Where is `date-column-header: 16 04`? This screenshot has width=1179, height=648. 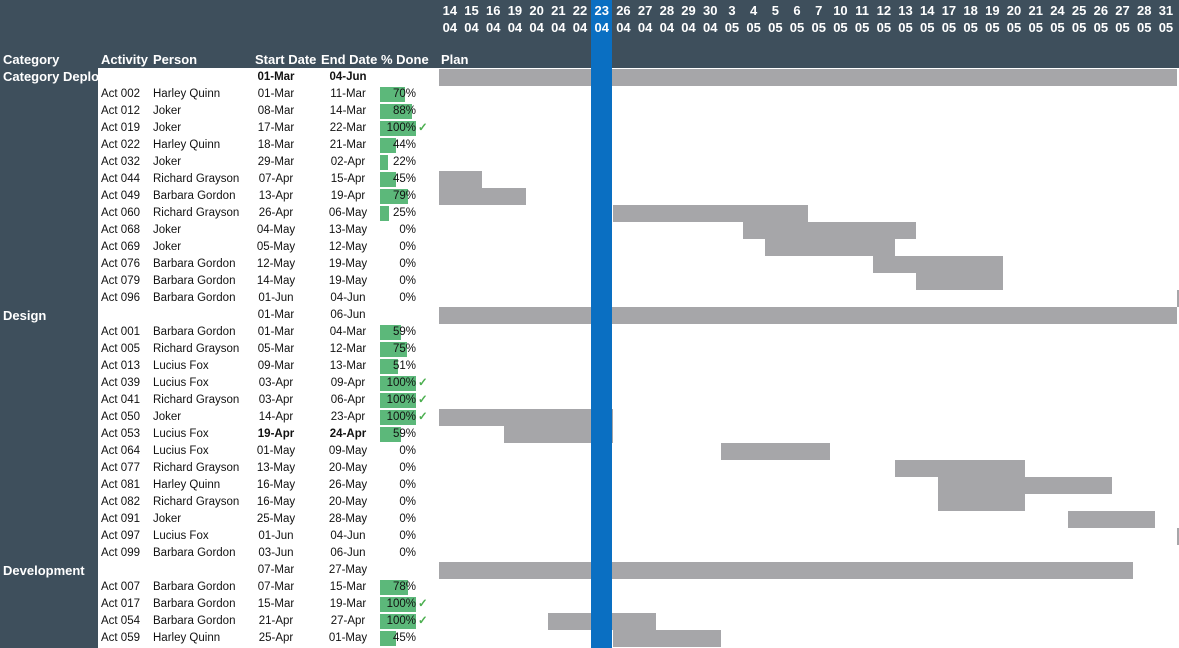 date-column-header: 16 04 is located at coordinates (493, 19).